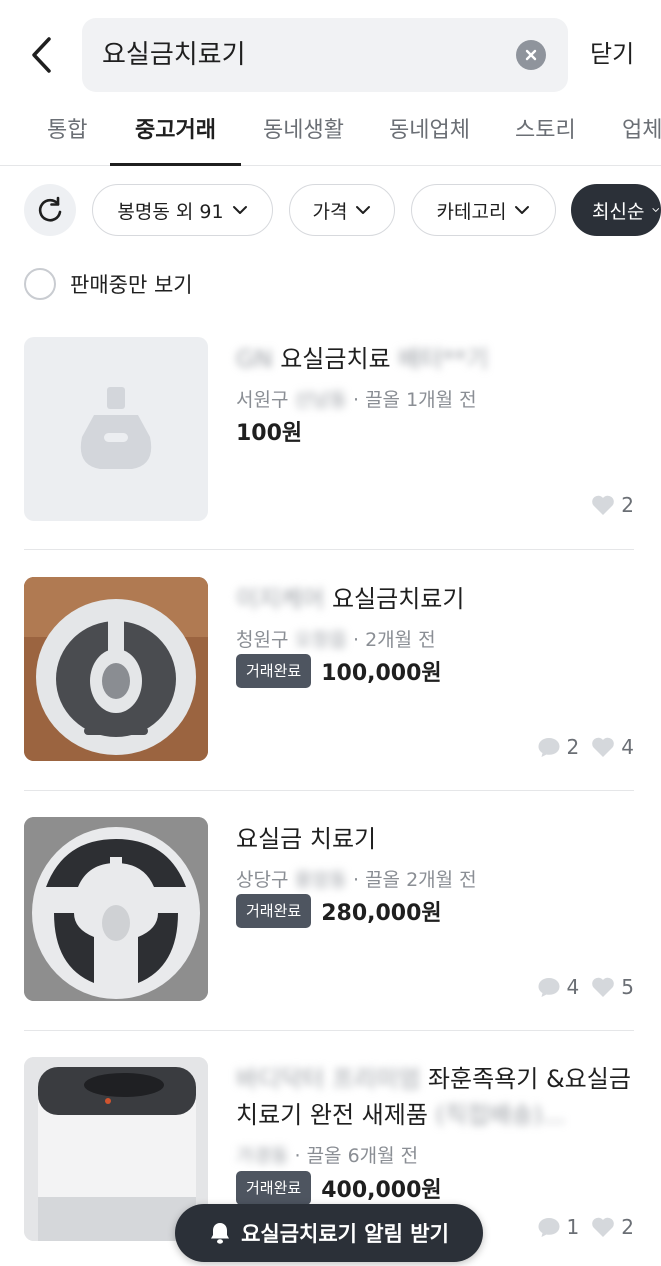 The width and height of the screenshot is (661, 1266). Describe the element at coordinates (641, 137) in the screenshot. I see `tab-business: 업체` at that location.